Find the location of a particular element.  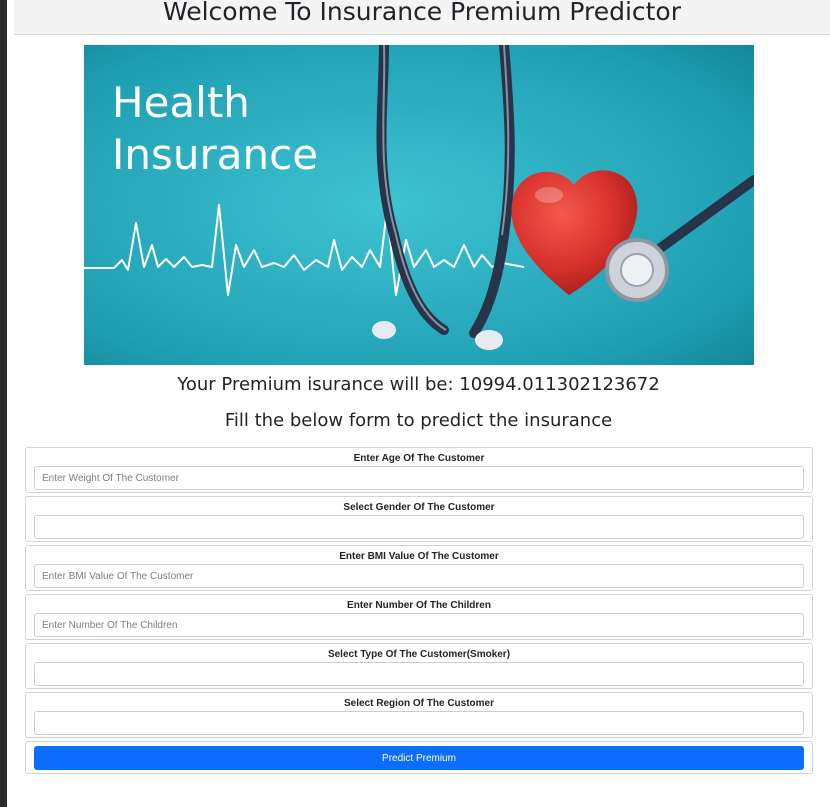

smoker-label: Select Type Of The Customer(Smoker) is located at coordinates (419, 654).